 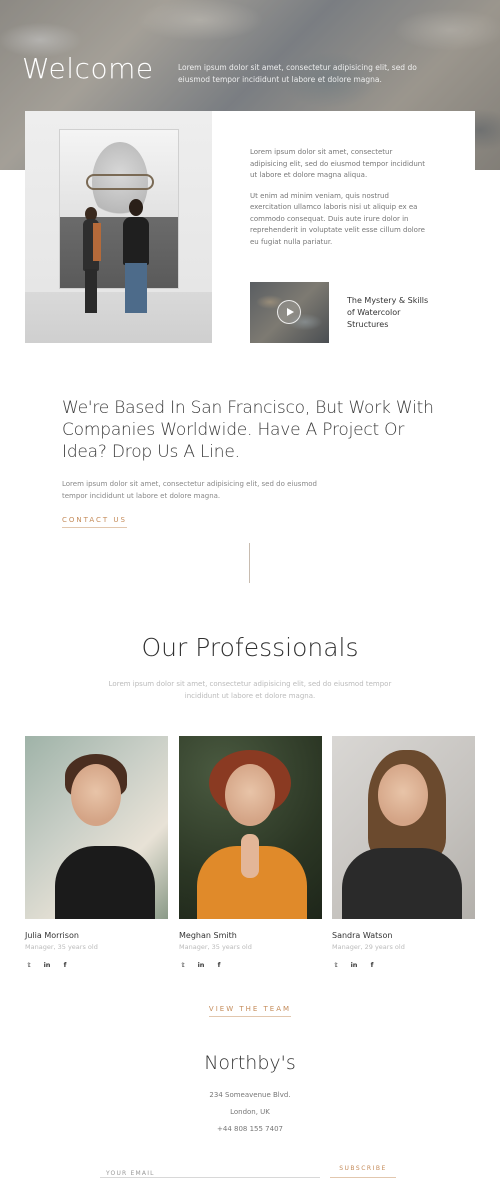 I want to click on brand-name: Northby's, so click(x=250, y=1063).